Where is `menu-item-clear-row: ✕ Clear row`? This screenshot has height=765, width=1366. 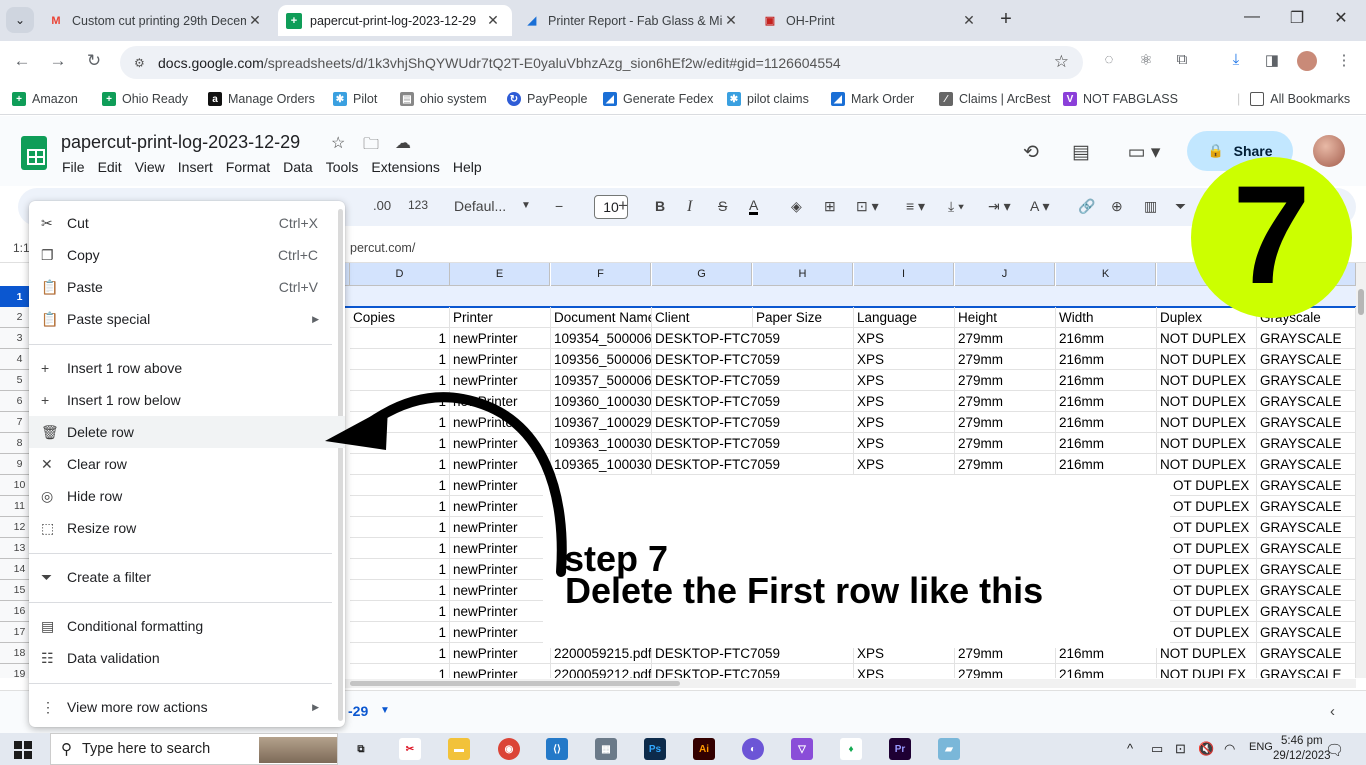
menu-item-clear-row: ✕ Clear row is located at coordinates (187, 464).